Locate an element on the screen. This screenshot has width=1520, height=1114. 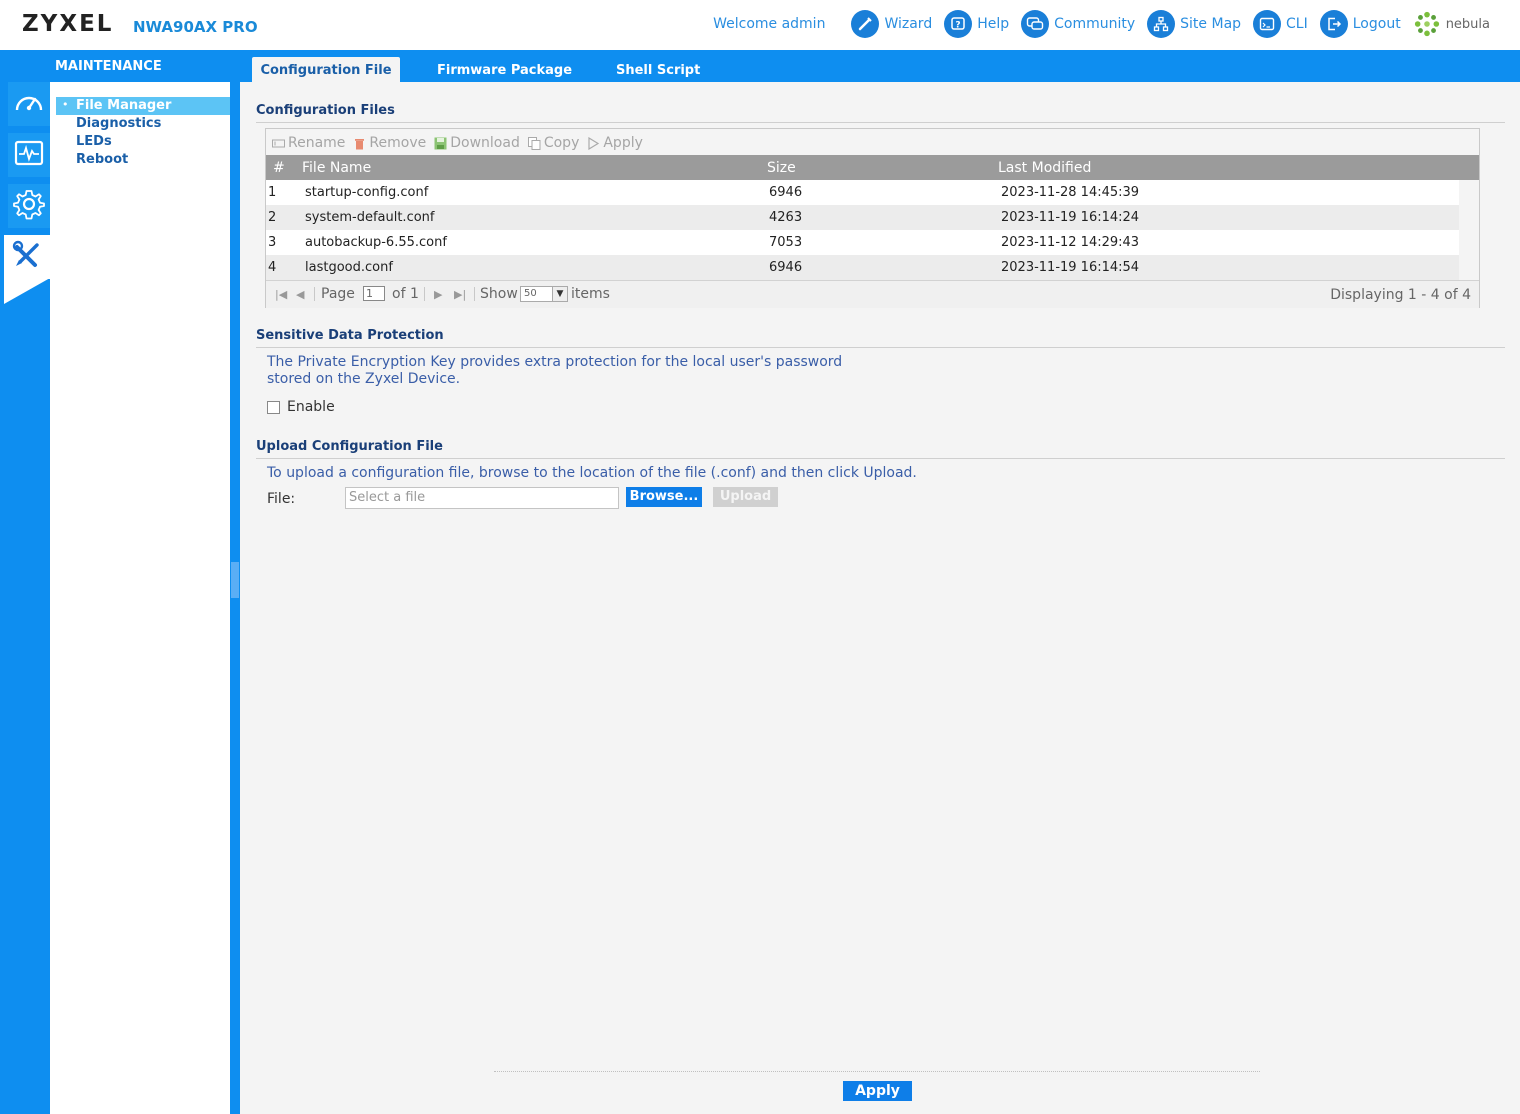
sitemap-link: Site Map is located at coordinates (1194, 24).